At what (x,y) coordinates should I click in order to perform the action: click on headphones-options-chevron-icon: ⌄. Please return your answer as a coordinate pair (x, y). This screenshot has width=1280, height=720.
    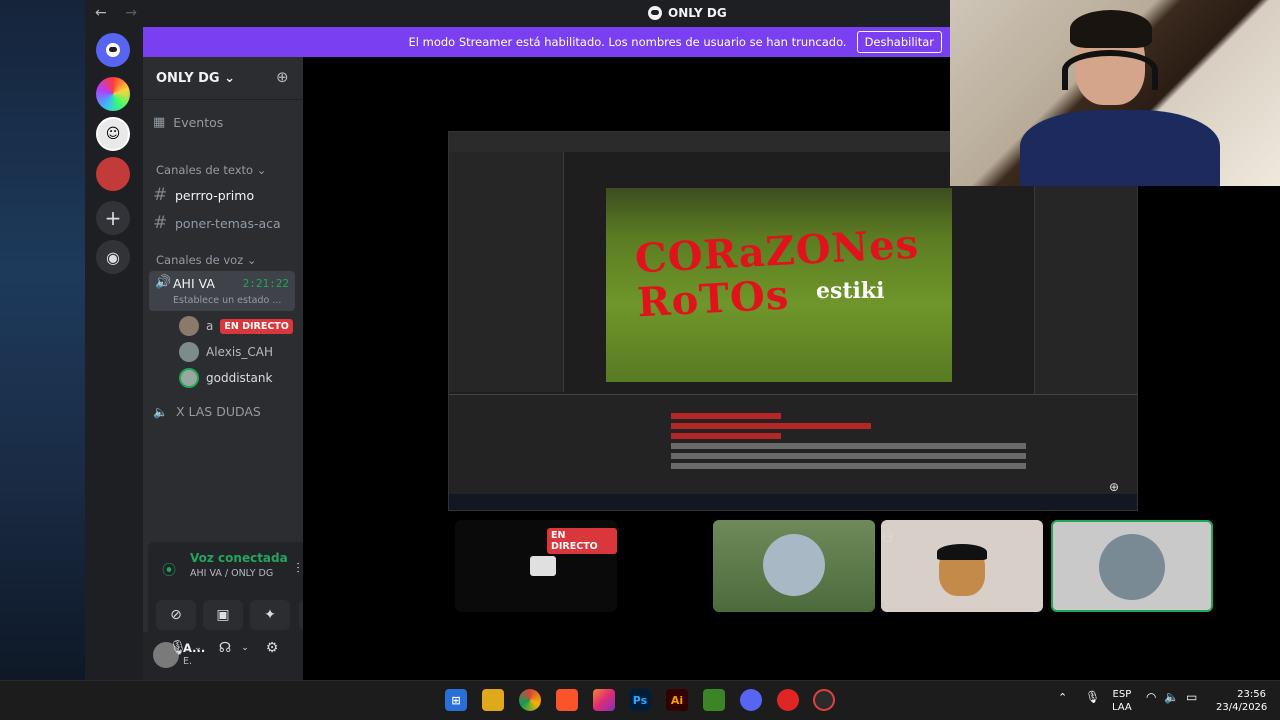
    Looking at the image, I should click on (245, 648).